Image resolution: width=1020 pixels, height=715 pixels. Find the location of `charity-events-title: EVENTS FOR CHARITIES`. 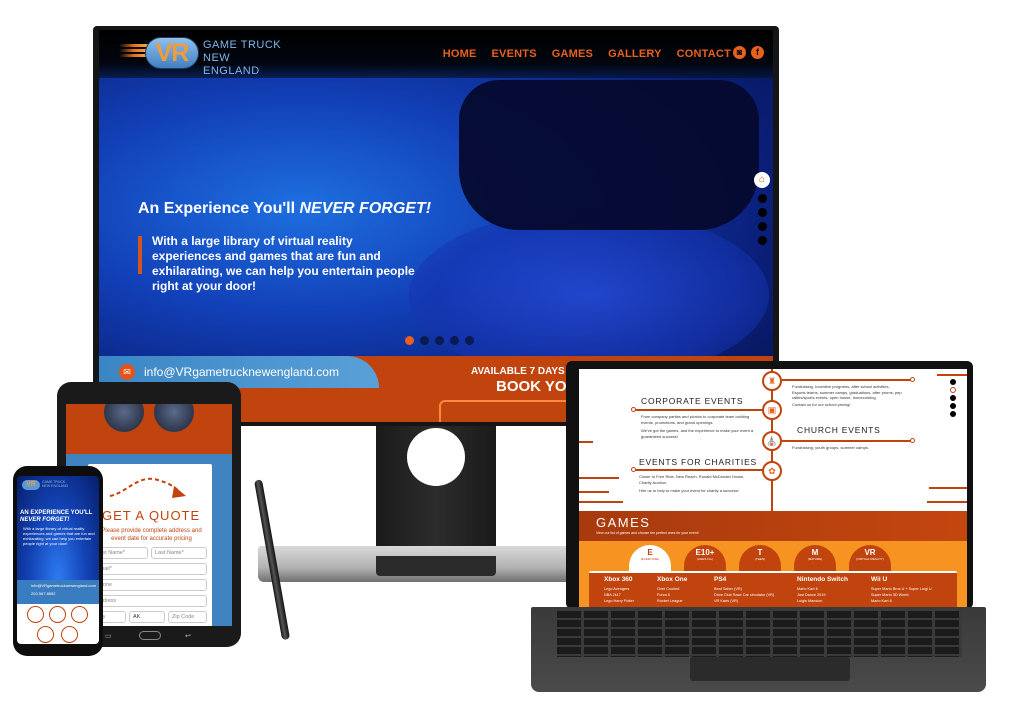

charity-events-title: EVENTS FOR CHARITIES is located at coordinates (698, 462).